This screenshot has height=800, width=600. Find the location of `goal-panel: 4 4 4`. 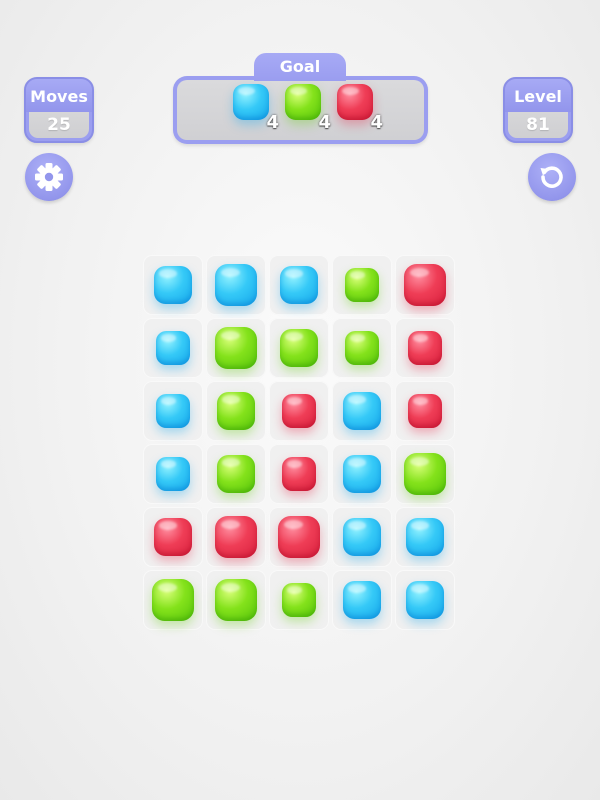

goal-panel: 4 4 4 is located at coordinates (300, 110).